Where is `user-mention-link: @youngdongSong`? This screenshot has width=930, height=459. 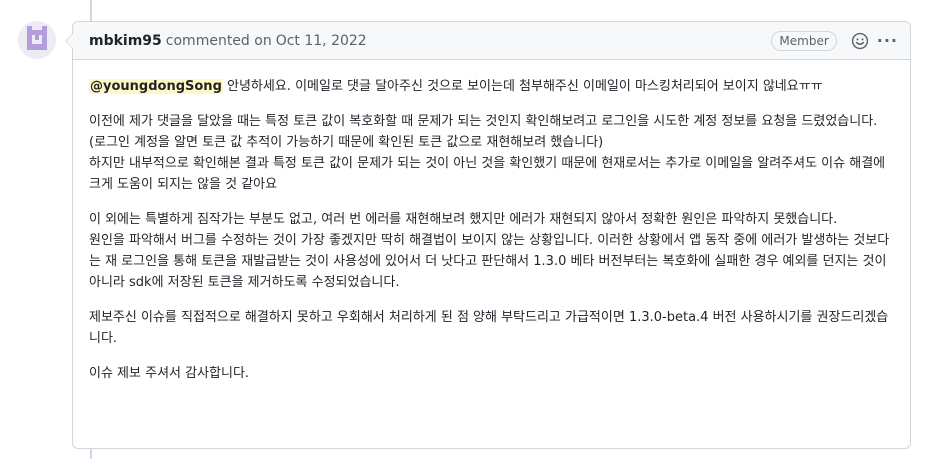 user-mention-link: @youngdongSong is located at coordinates (156, 86).